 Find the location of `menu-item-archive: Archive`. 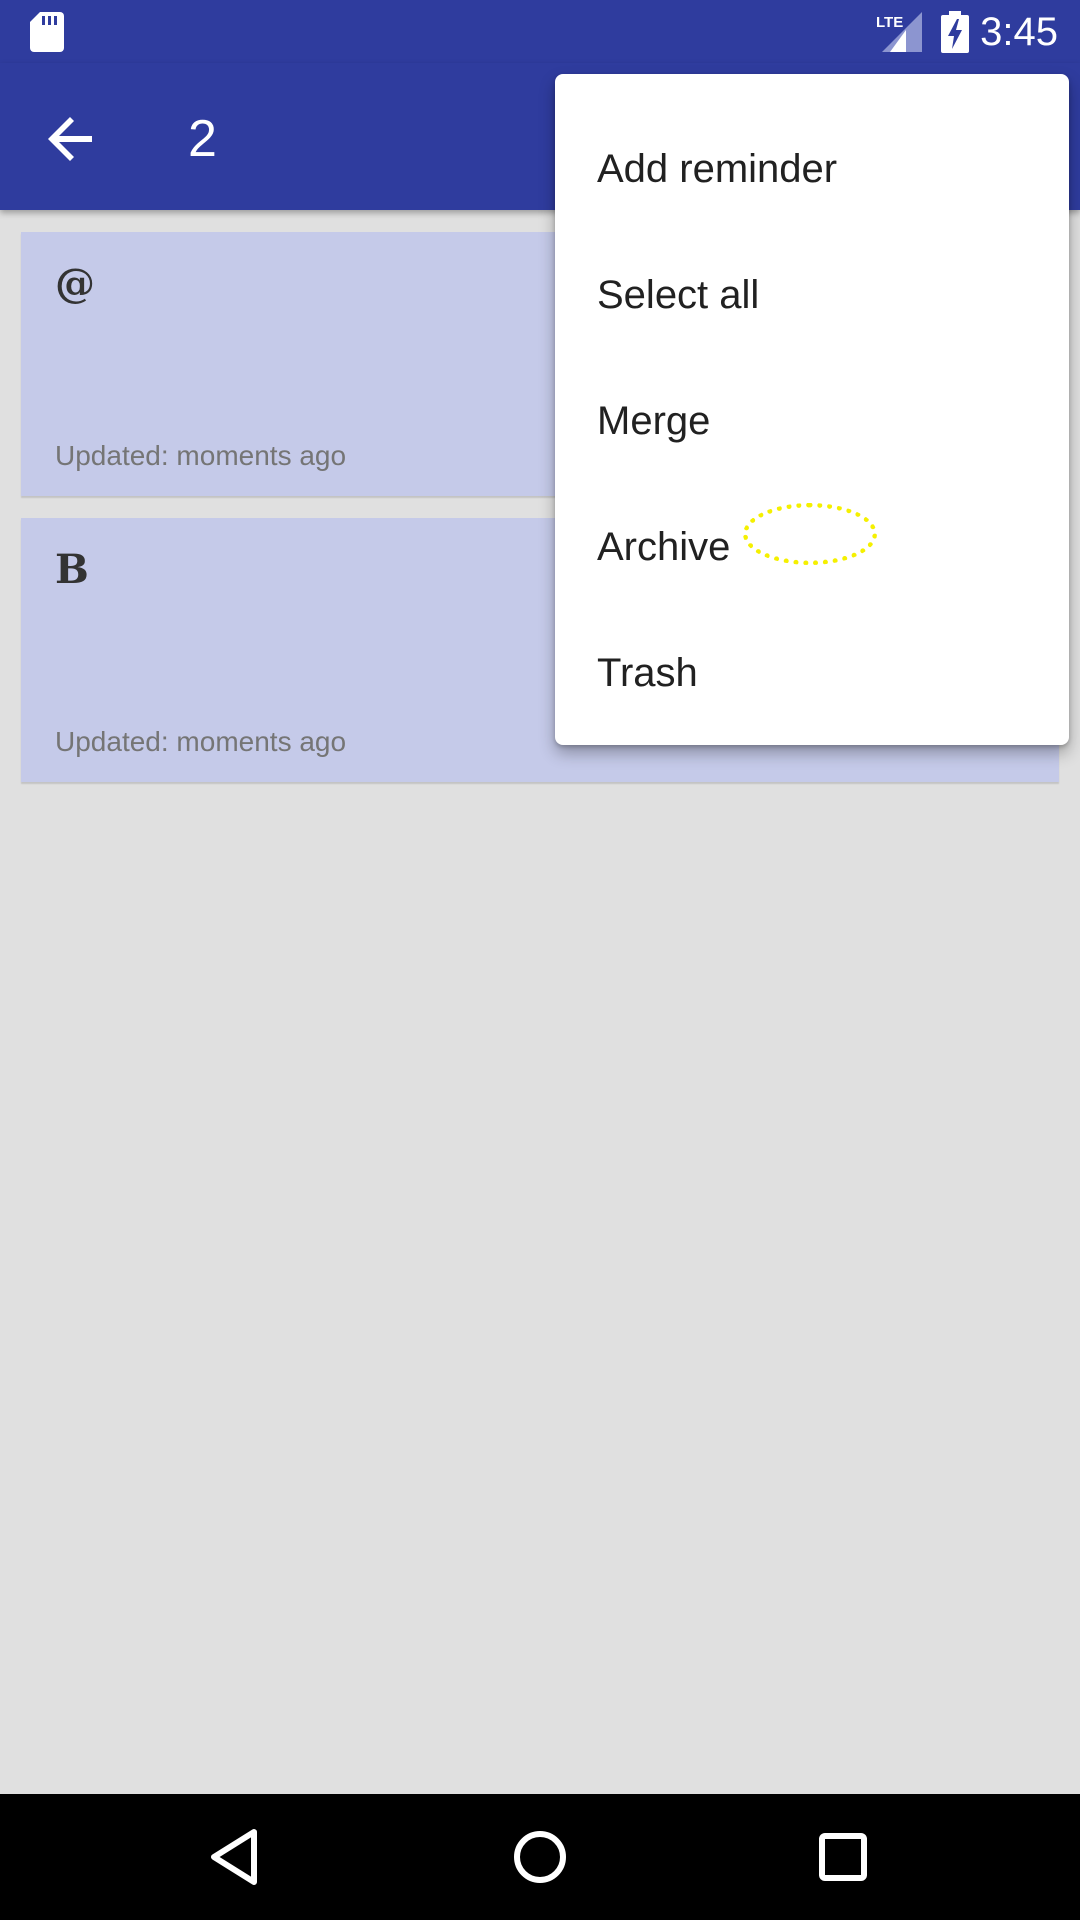

menu-item-archive: Archive is located at coordinates (812, 547).